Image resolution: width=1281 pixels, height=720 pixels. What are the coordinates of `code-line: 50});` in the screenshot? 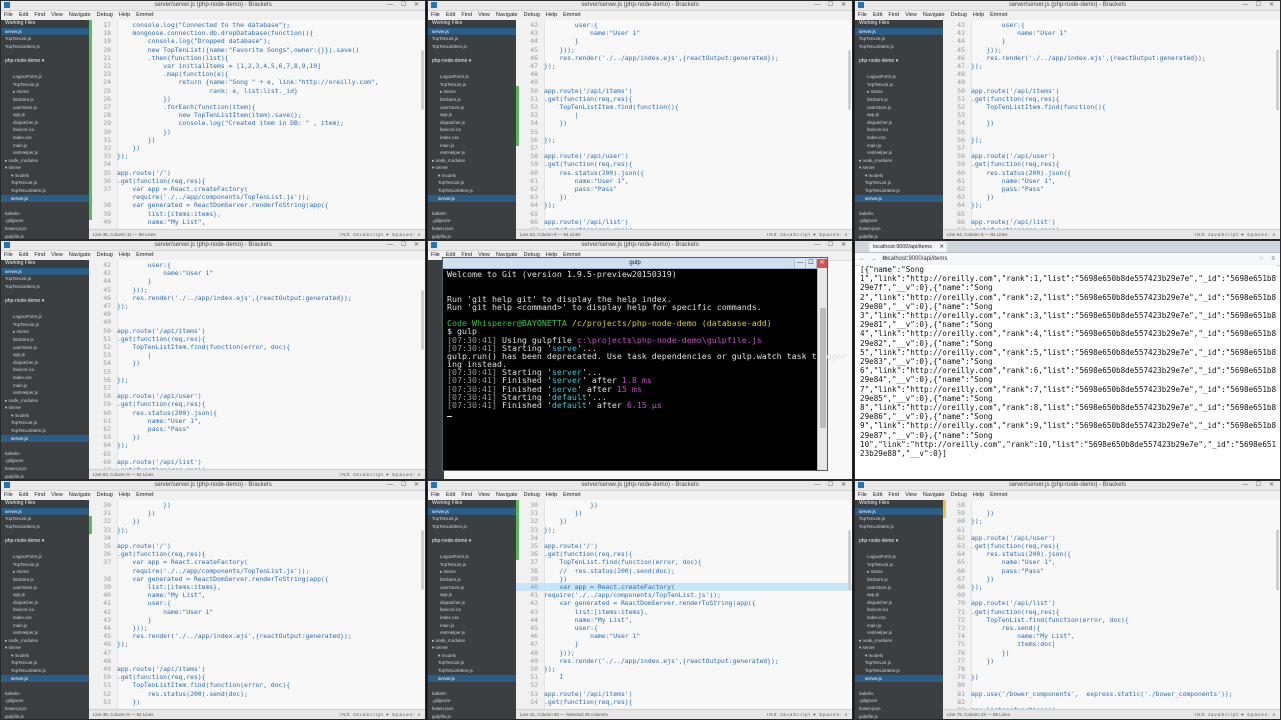 It's located at (684, 669).